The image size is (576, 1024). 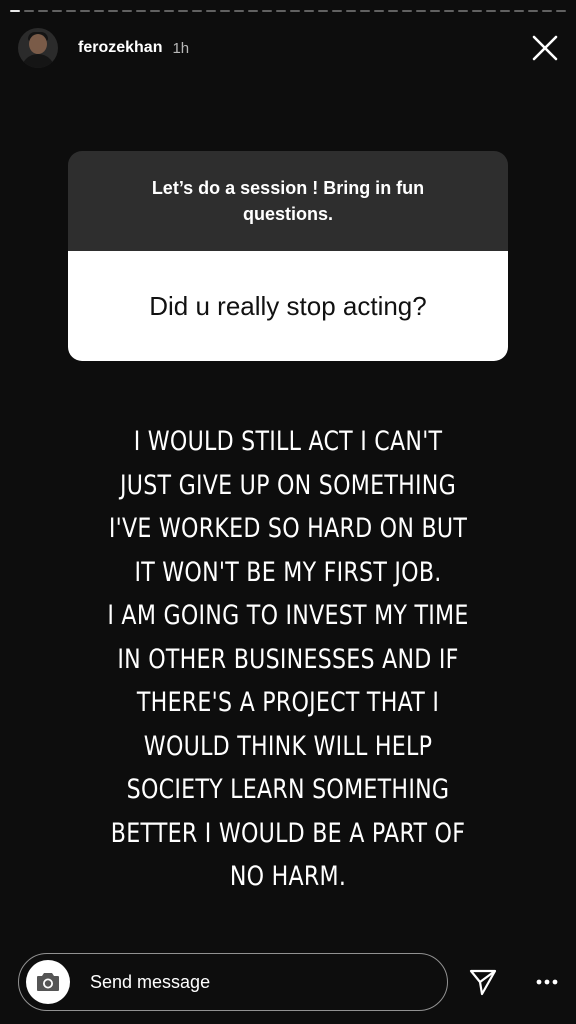 I want to click on send-button, so click(x=483, y=982).